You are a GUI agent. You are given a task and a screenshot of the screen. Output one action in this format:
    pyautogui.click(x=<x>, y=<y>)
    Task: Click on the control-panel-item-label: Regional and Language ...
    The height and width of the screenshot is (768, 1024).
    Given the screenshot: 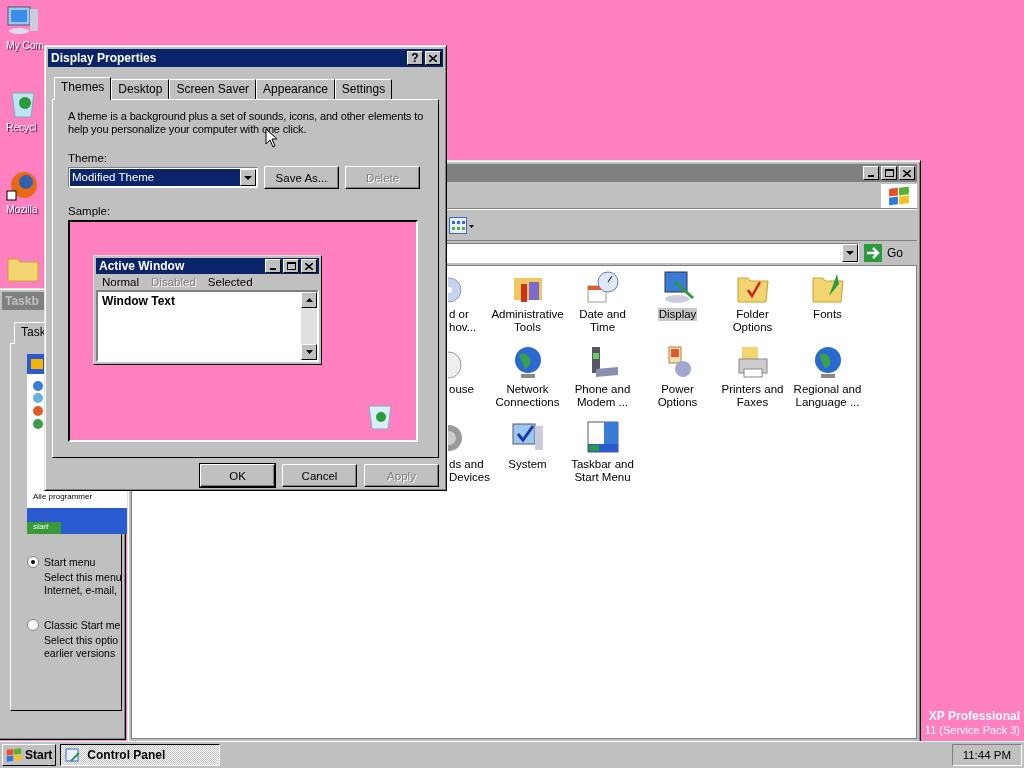 What is the action you would take?
    pyautogui.click(x=827, y=396)
    